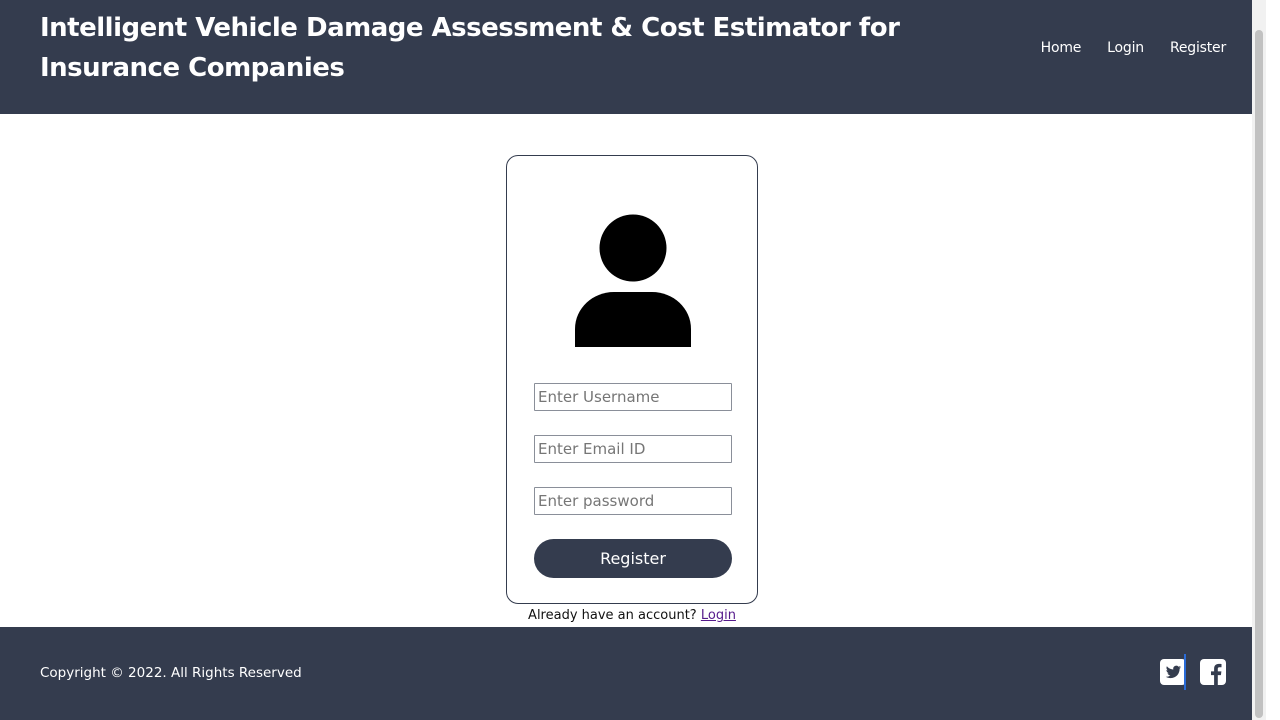  What do you see at coordinates (633, 673) in the screenshot?
I see `site-footer: Copyright © 2022. All Rights Reserved` at bounding box center [633, 673].